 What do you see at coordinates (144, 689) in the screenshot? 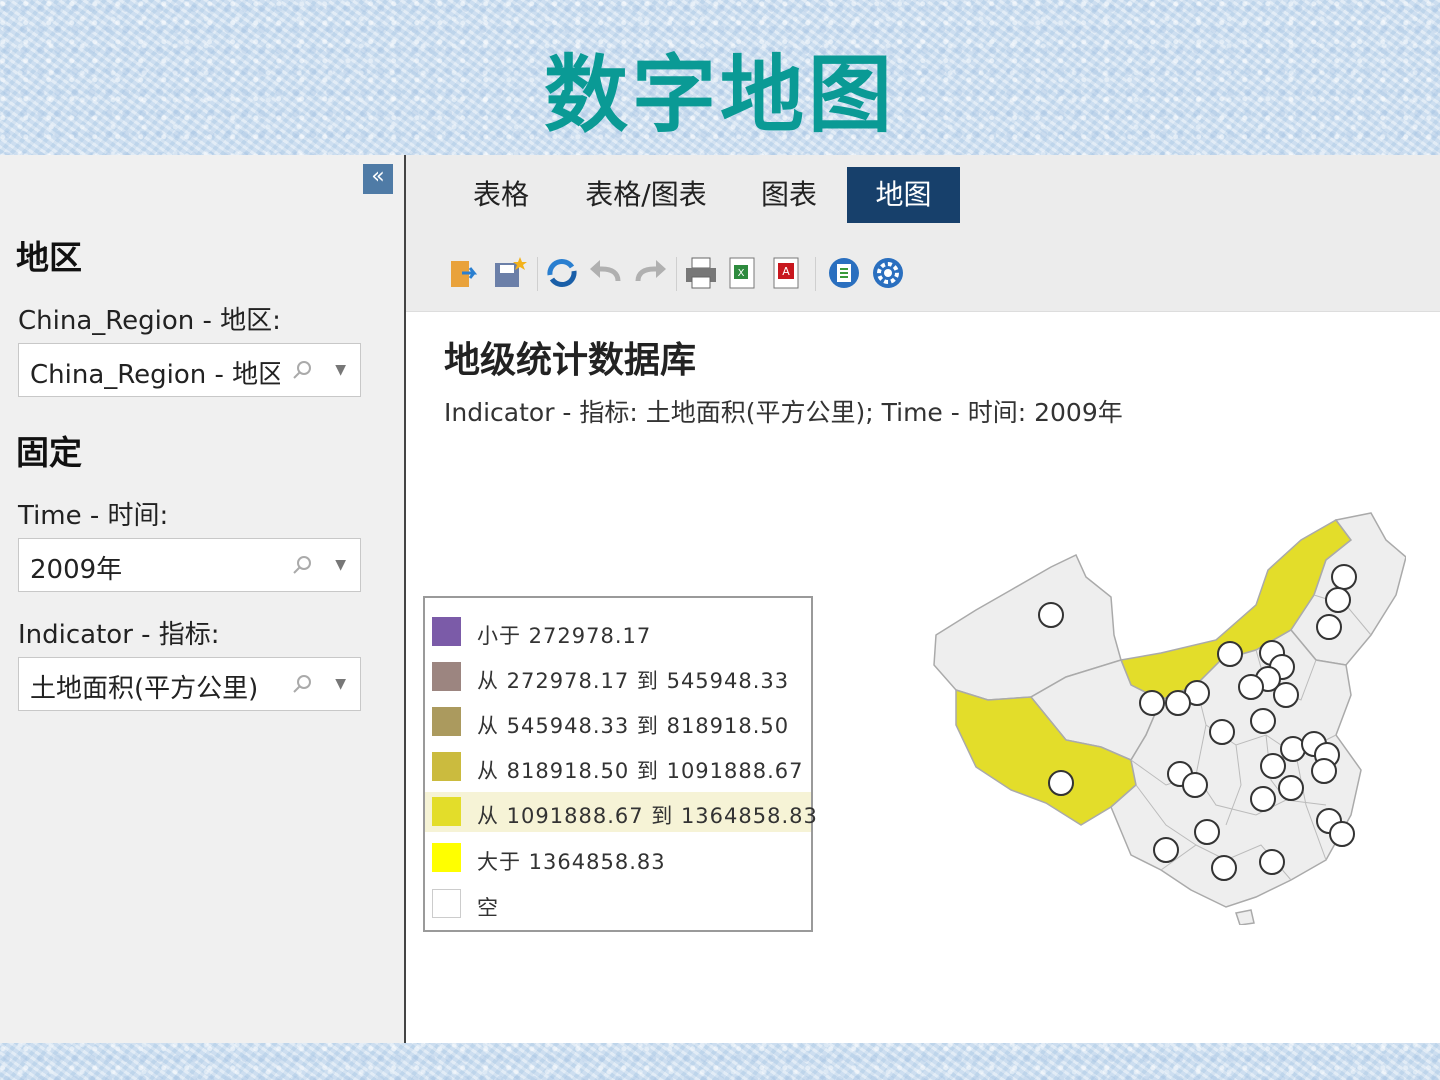
I see `indicator-select-value: 土地面积(平方公里)` at bounding box center [144, 689].